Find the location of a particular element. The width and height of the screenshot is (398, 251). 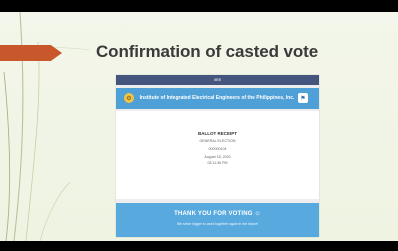

receipt-date: August 18, 2020 is located at coordinates (217, 157).